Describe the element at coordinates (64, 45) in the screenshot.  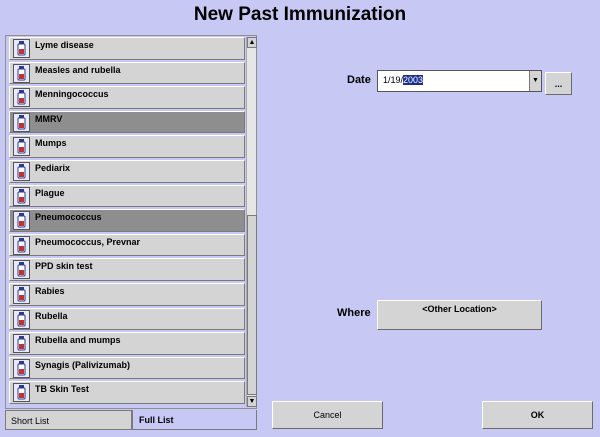
I see `list-item-label: Lyme disease` at that location.